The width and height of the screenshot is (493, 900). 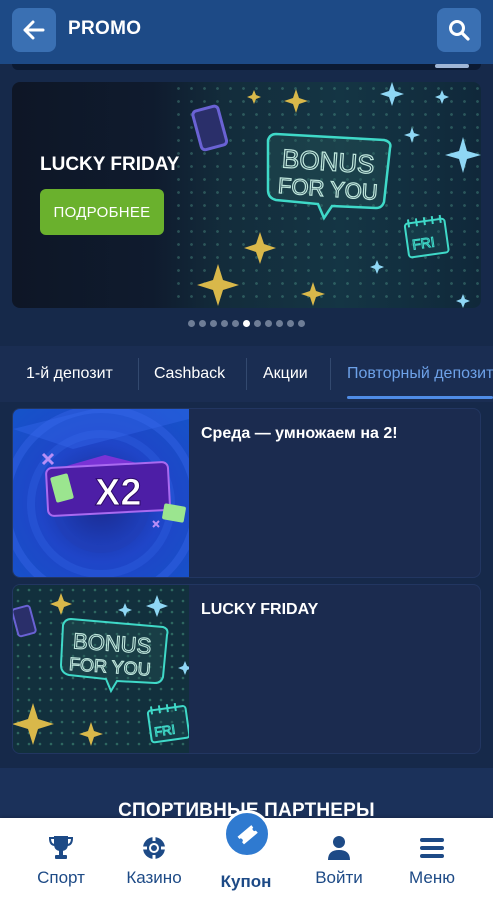 I want to click on user-icon, so click(x=339, y=848).